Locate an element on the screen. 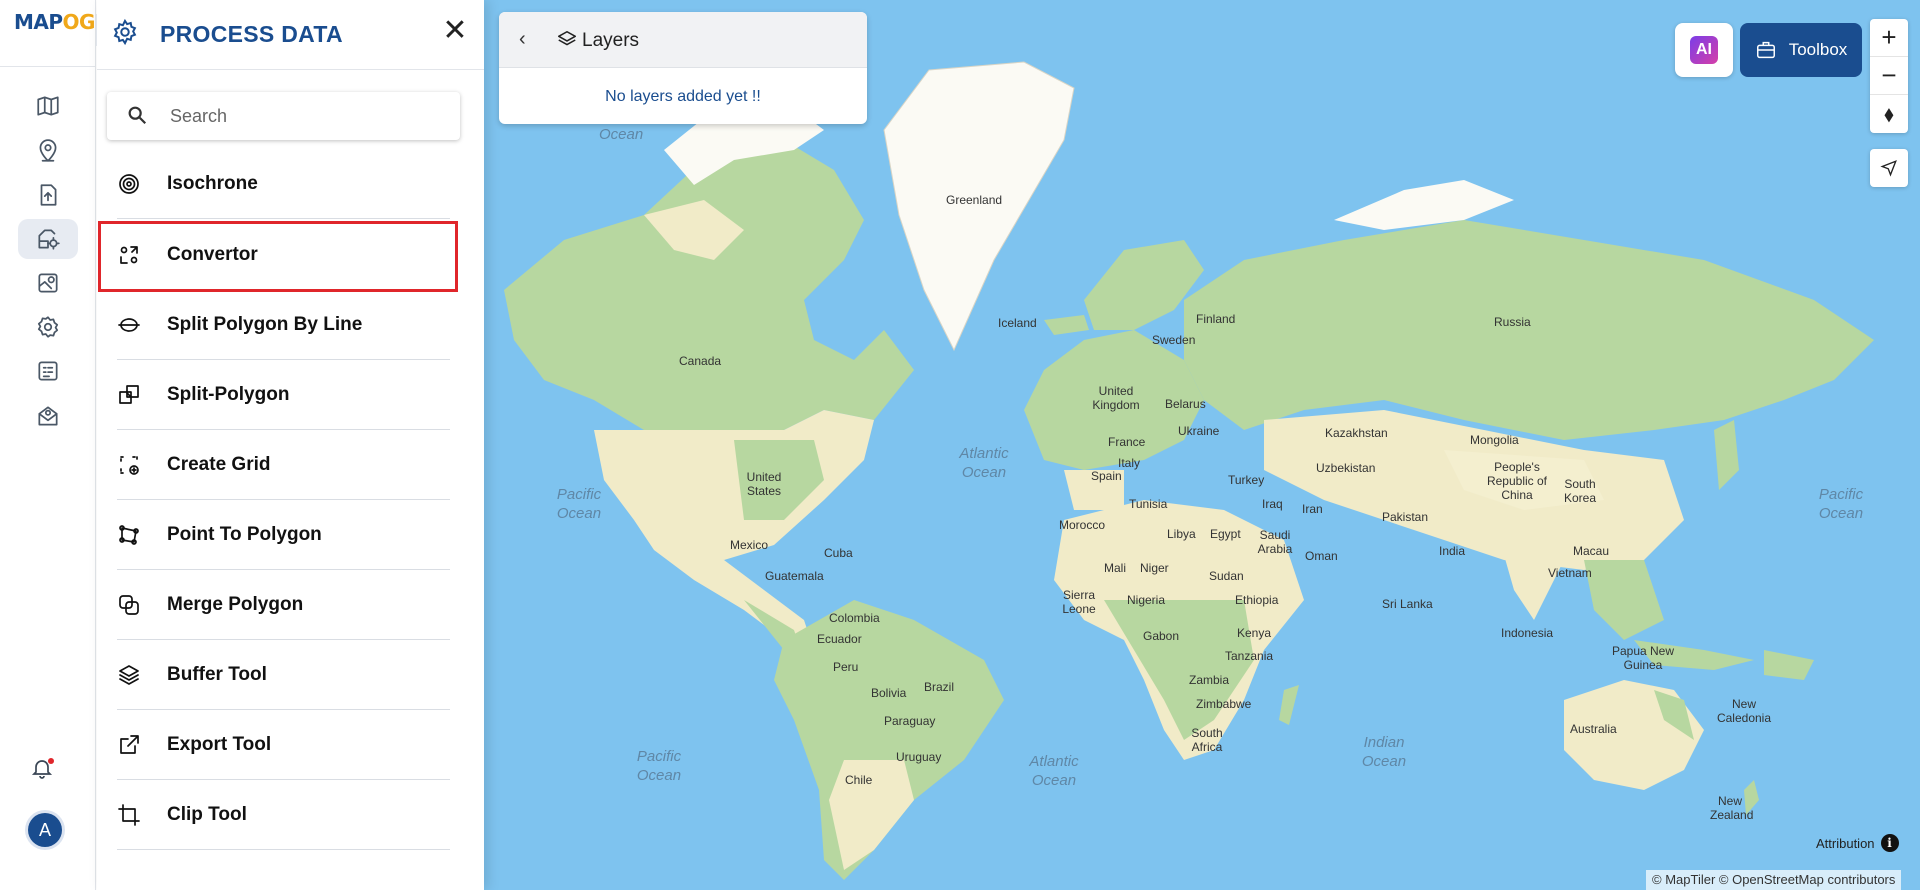 The image size is (1920, 890). country-label: United Kingdom is located at coordinates (1116, 398).